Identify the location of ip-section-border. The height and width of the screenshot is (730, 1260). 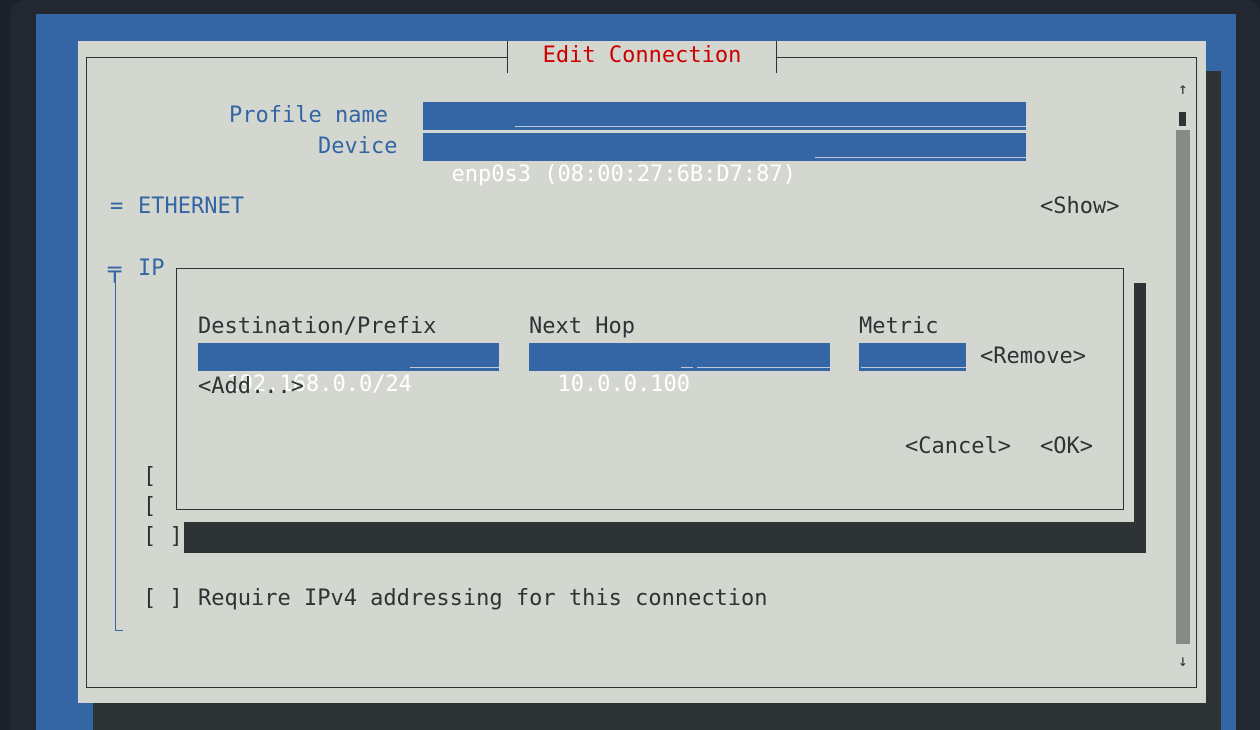
(115, 451).